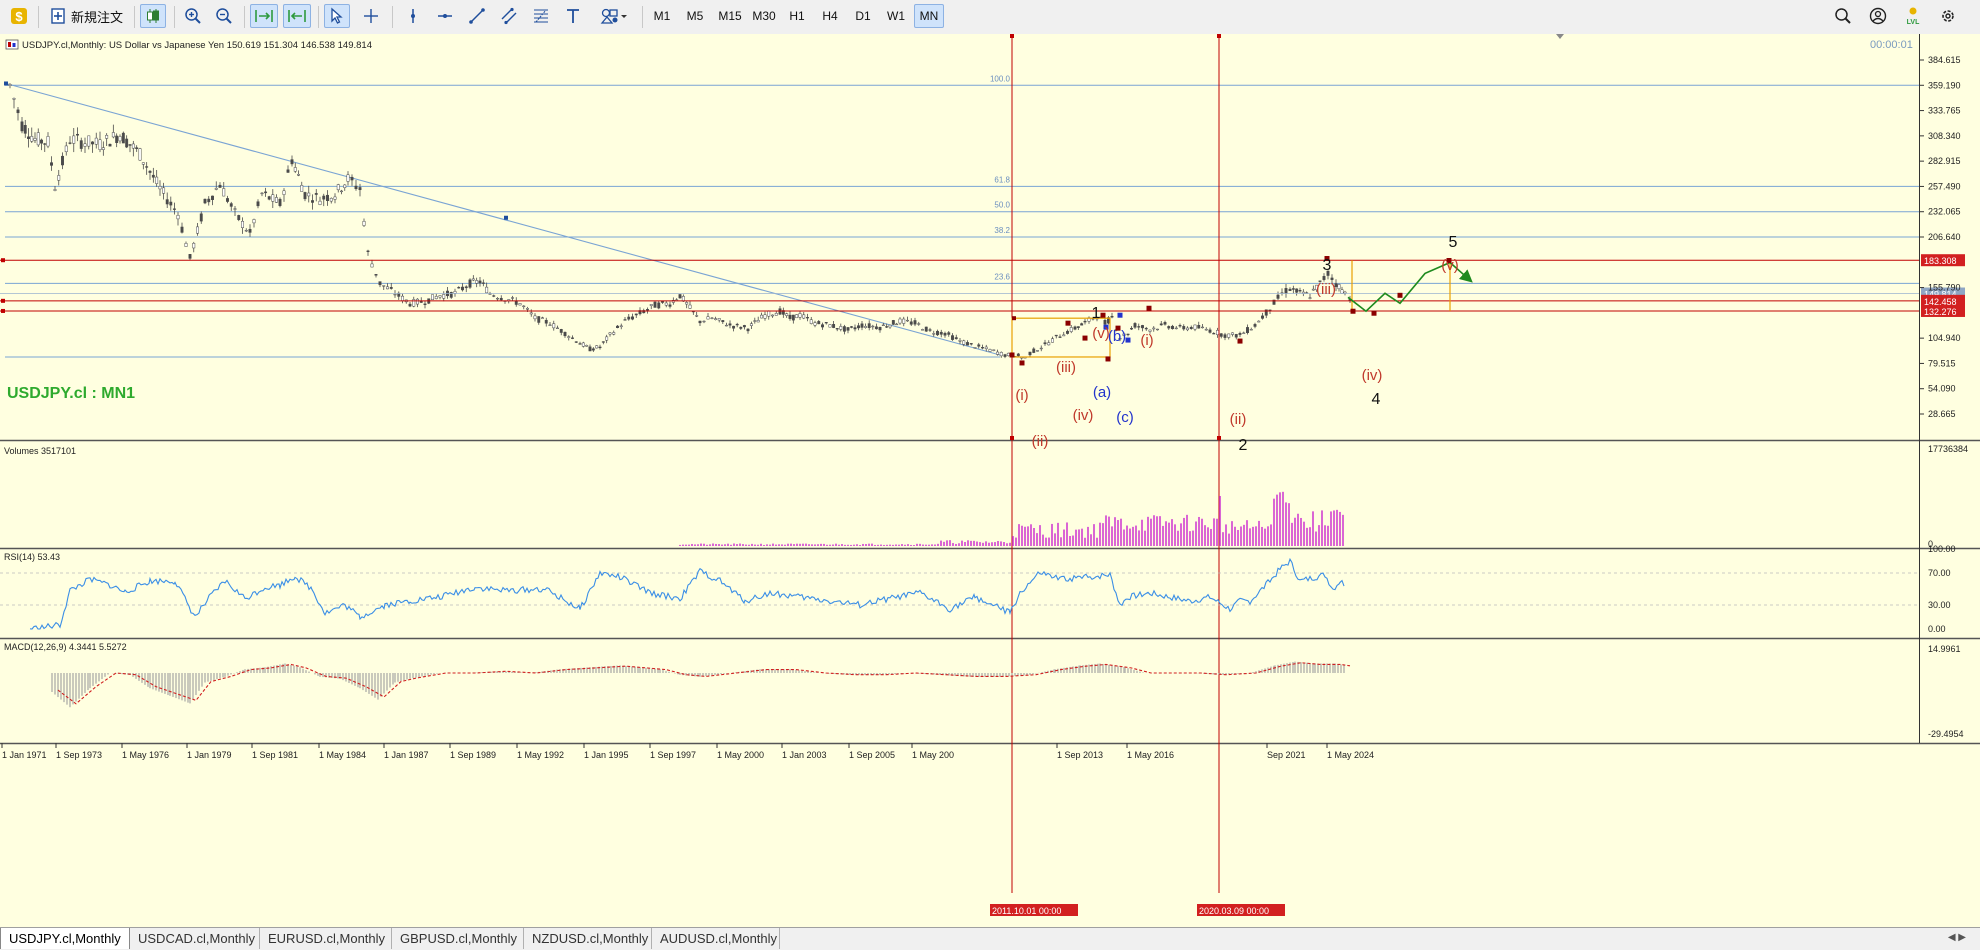 This screenshot has width=1980, height=950. What do you see at coordinates (1014, 318) in the screenshot?
I see `rect-anchor` at bounding box center [1014, 318].